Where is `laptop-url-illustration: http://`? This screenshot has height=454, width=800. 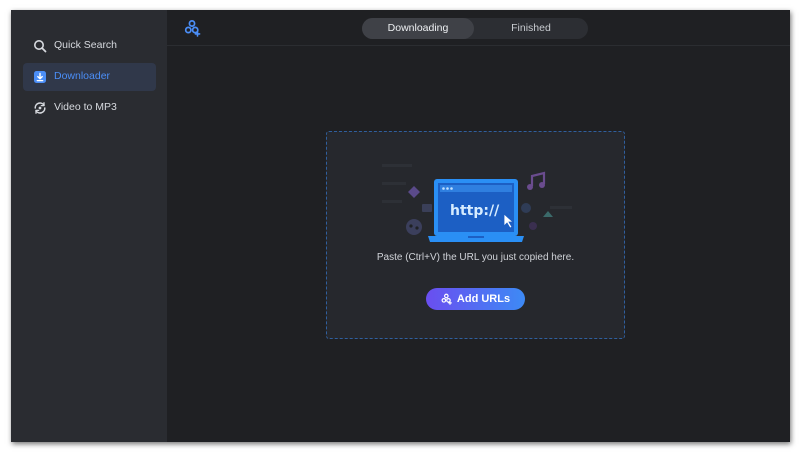
laptop-url-illustration: http:// is located at coordinates (477, 203).